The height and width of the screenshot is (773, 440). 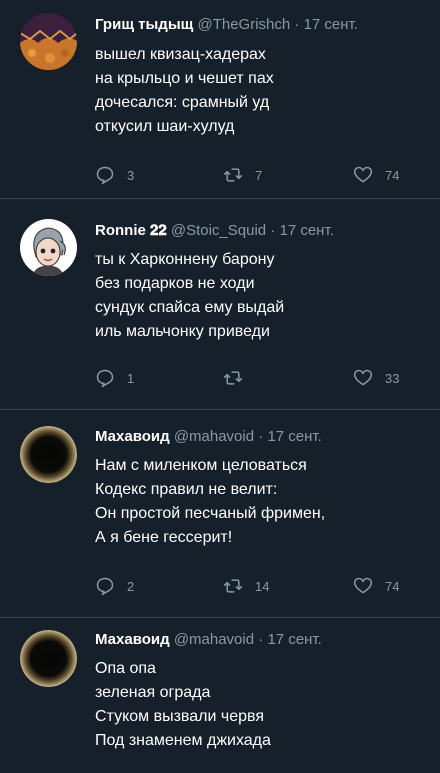 I want to click on avatar-ronnie, so click(x=48, y=247).